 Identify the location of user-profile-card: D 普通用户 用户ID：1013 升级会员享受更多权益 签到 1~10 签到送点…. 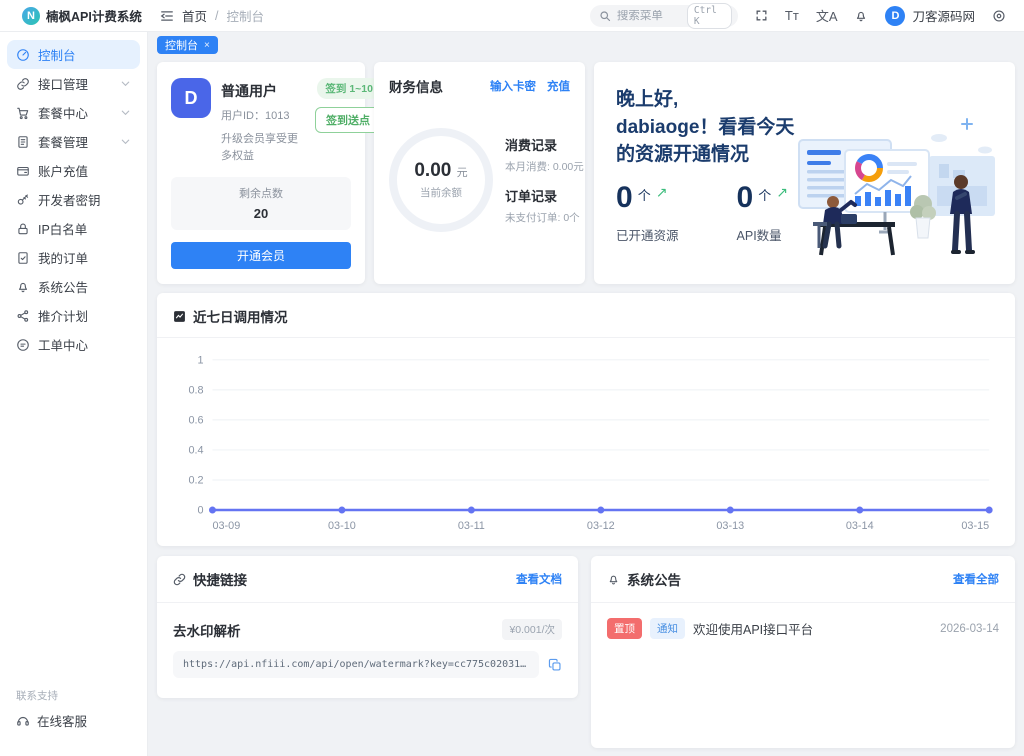
(269, 173).